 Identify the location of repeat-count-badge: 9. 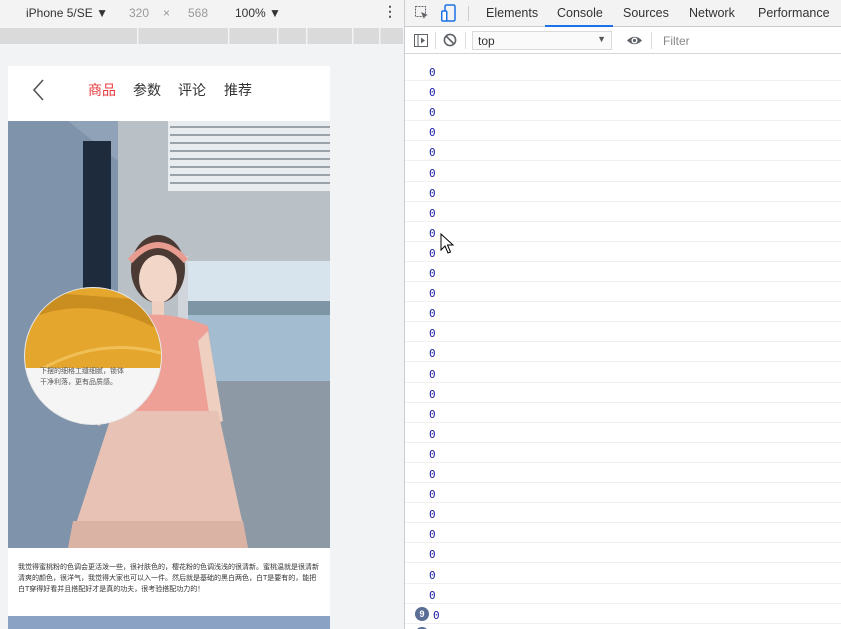
(422, 613).